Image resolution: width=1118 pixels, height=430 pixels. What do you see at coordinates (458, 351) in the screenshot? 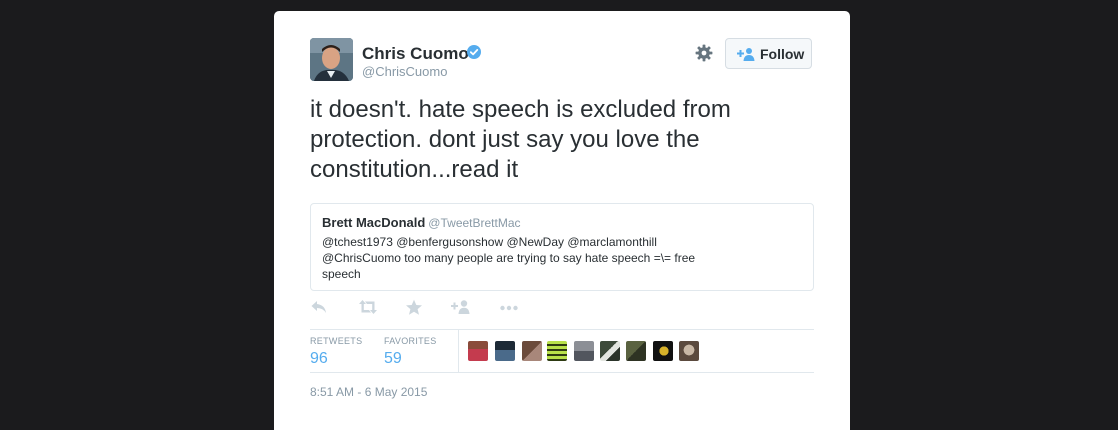
I see `stats-divider` at bounding box center [458, 351].